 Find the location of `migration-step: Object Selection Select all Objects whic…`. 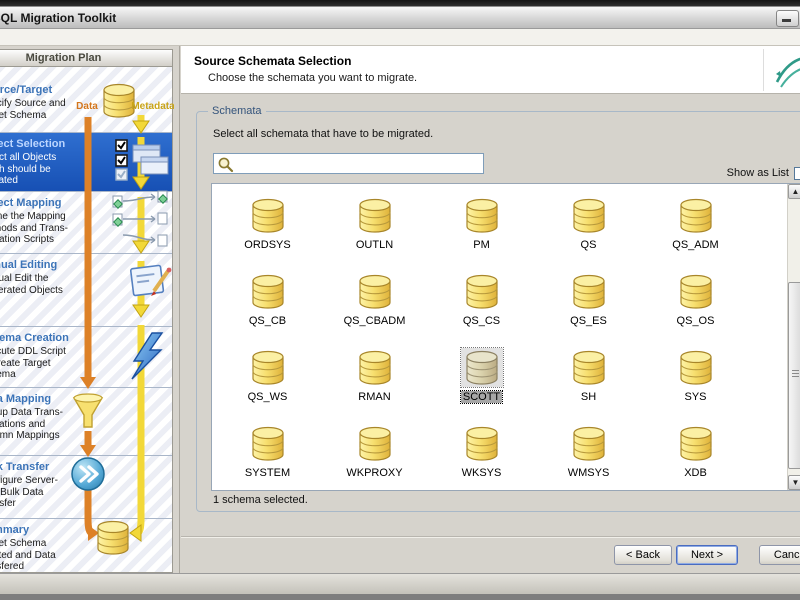

migration-step: Object Selection Select all Objects whic… is located at coordinates (86, 162).